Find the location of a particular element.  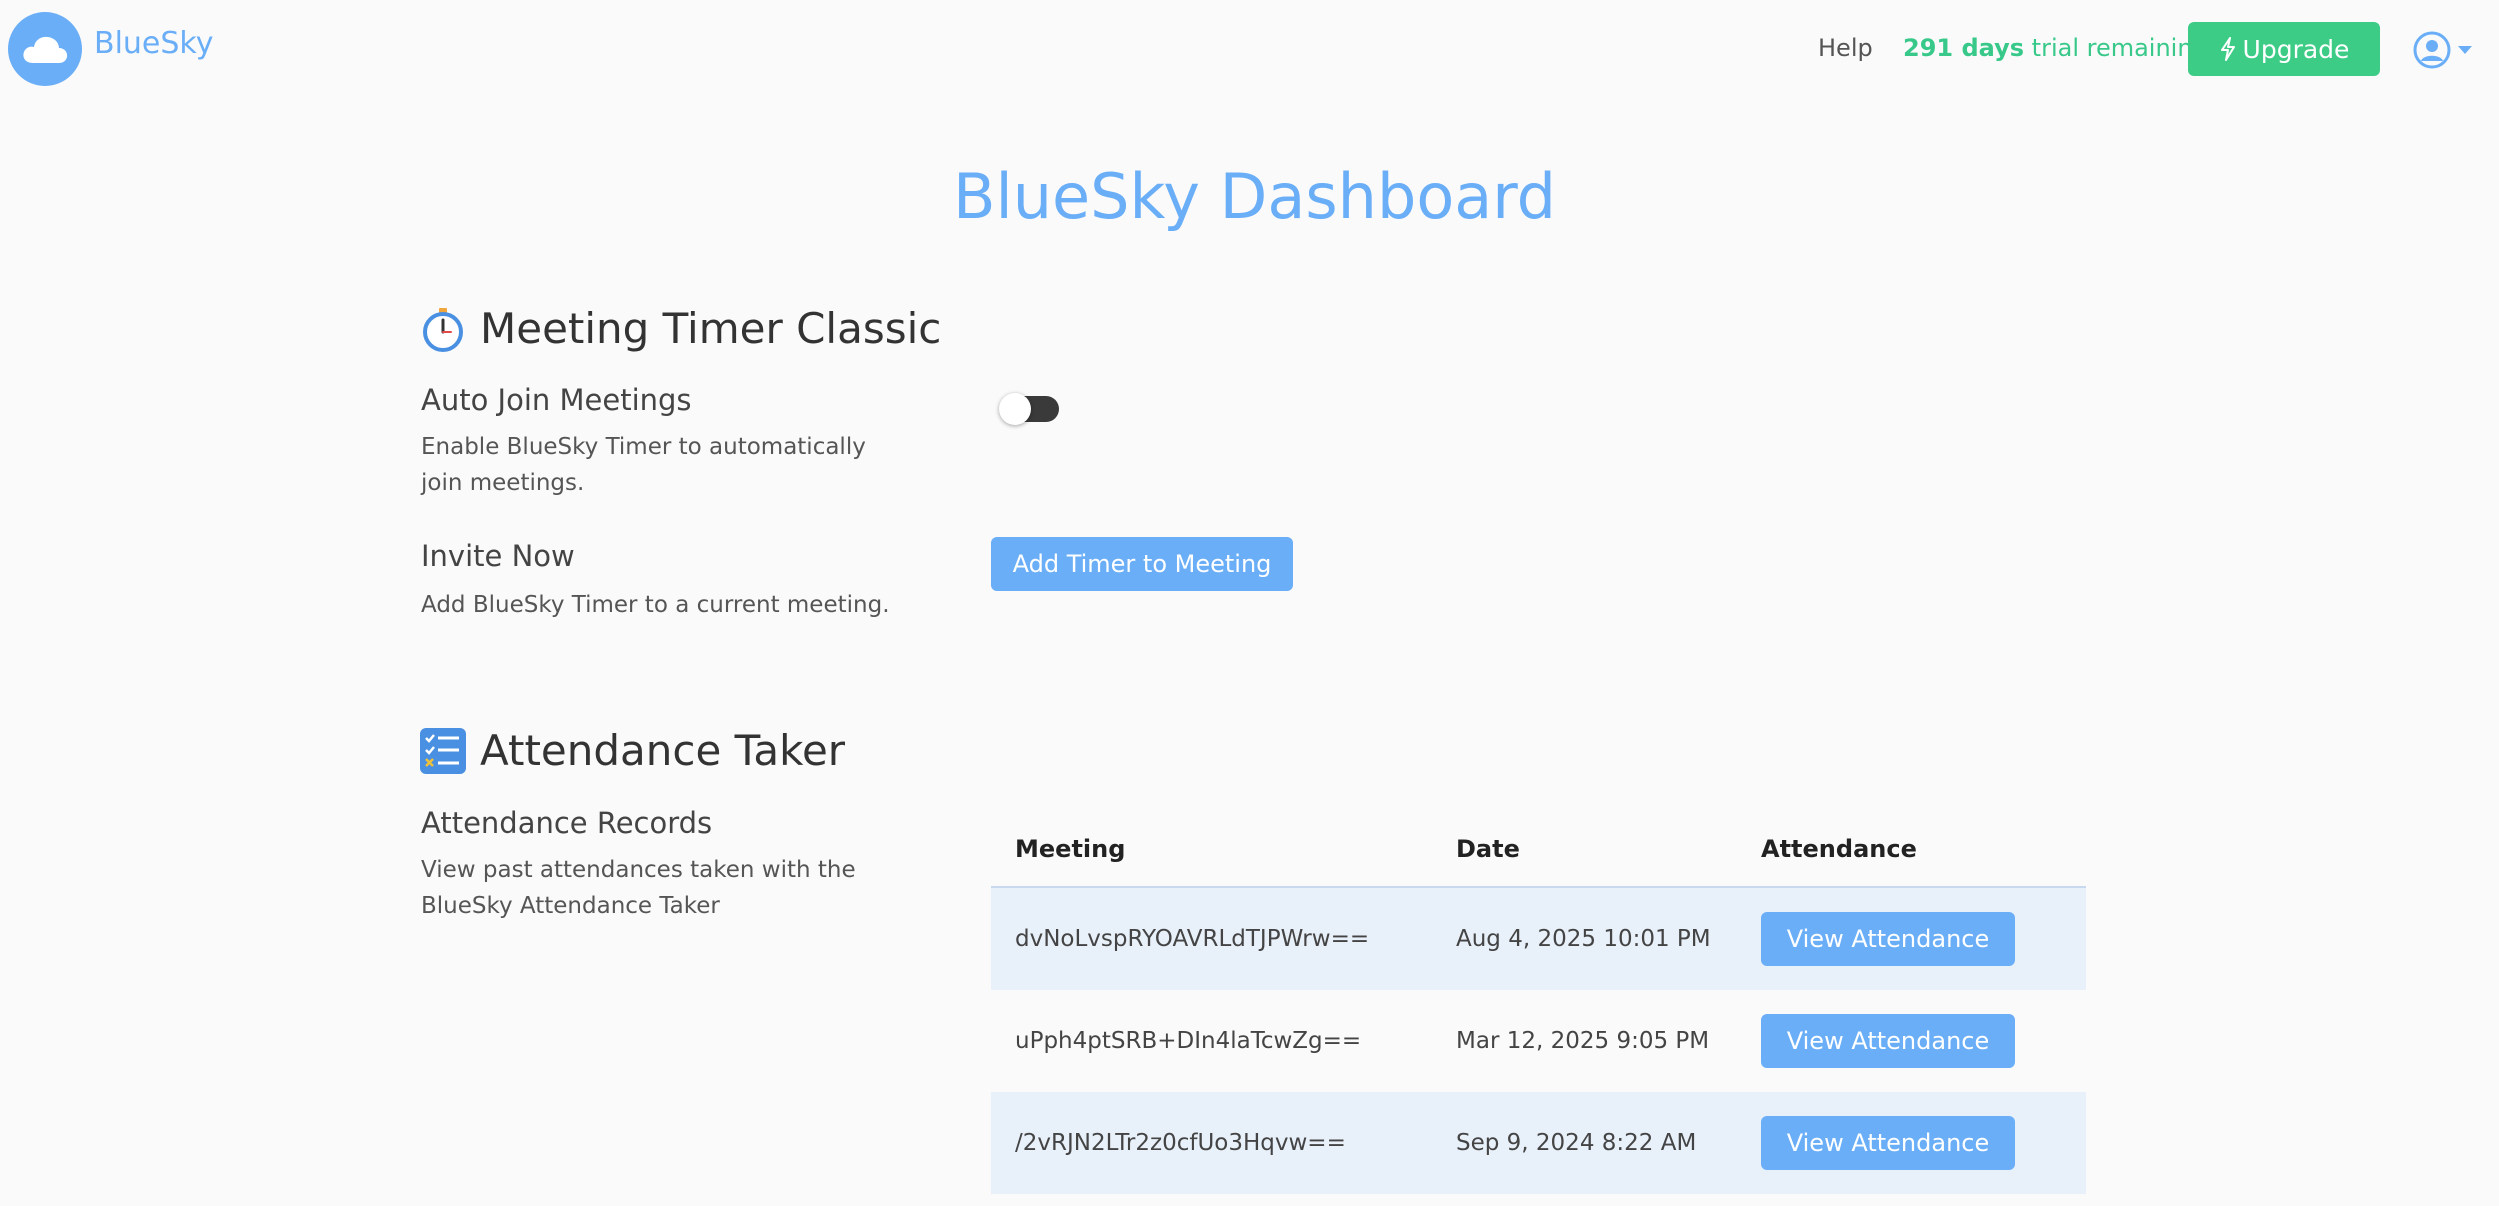

upgrade-label: Upgrade is located at coordinates (2296, 49).